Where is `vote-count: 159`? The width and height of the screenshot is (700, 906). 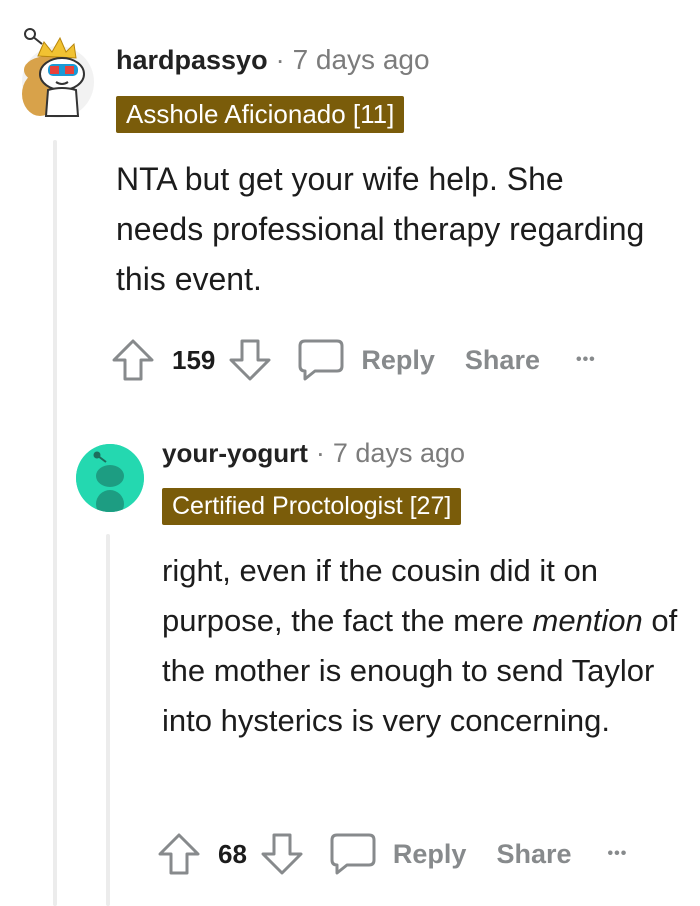
vote-count: 159 is located at coordinates (194, 359).